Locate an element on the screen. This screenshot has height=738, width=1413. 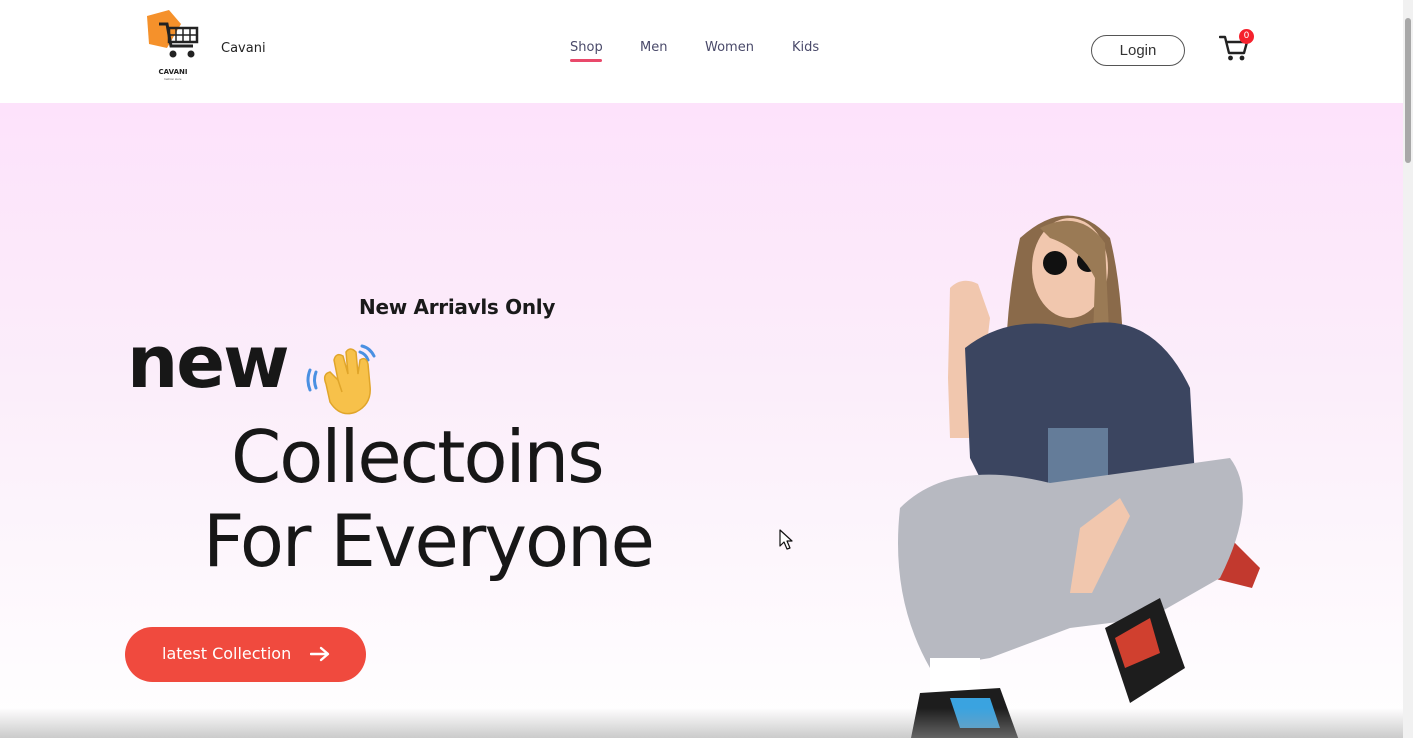
hero-headline-line2: Collectoins is located at coordinates (418, 457).